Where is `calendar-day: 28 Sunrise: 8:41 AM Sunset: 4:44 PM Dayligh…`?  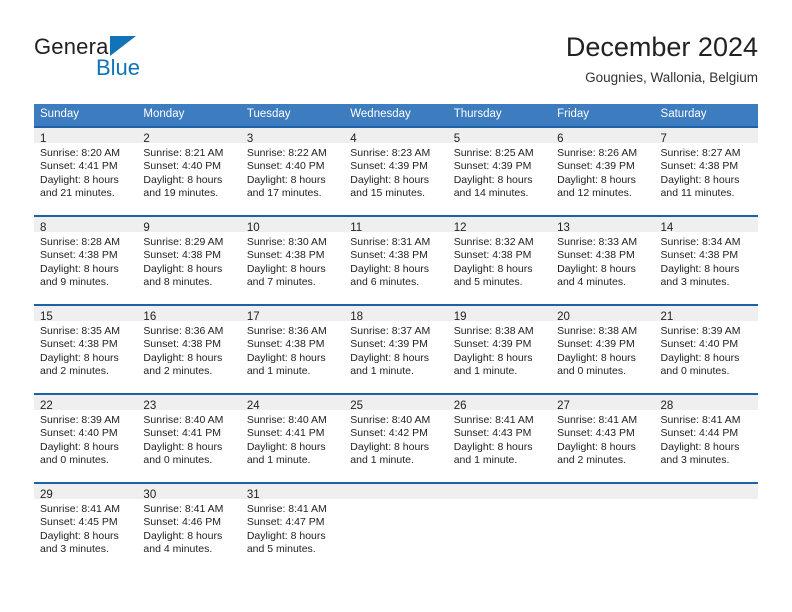 calendar-day: 28 Sunrise: 8:41 AM Sunset: 4:44 PM Dayligh… is located at coordinates (706, 437).